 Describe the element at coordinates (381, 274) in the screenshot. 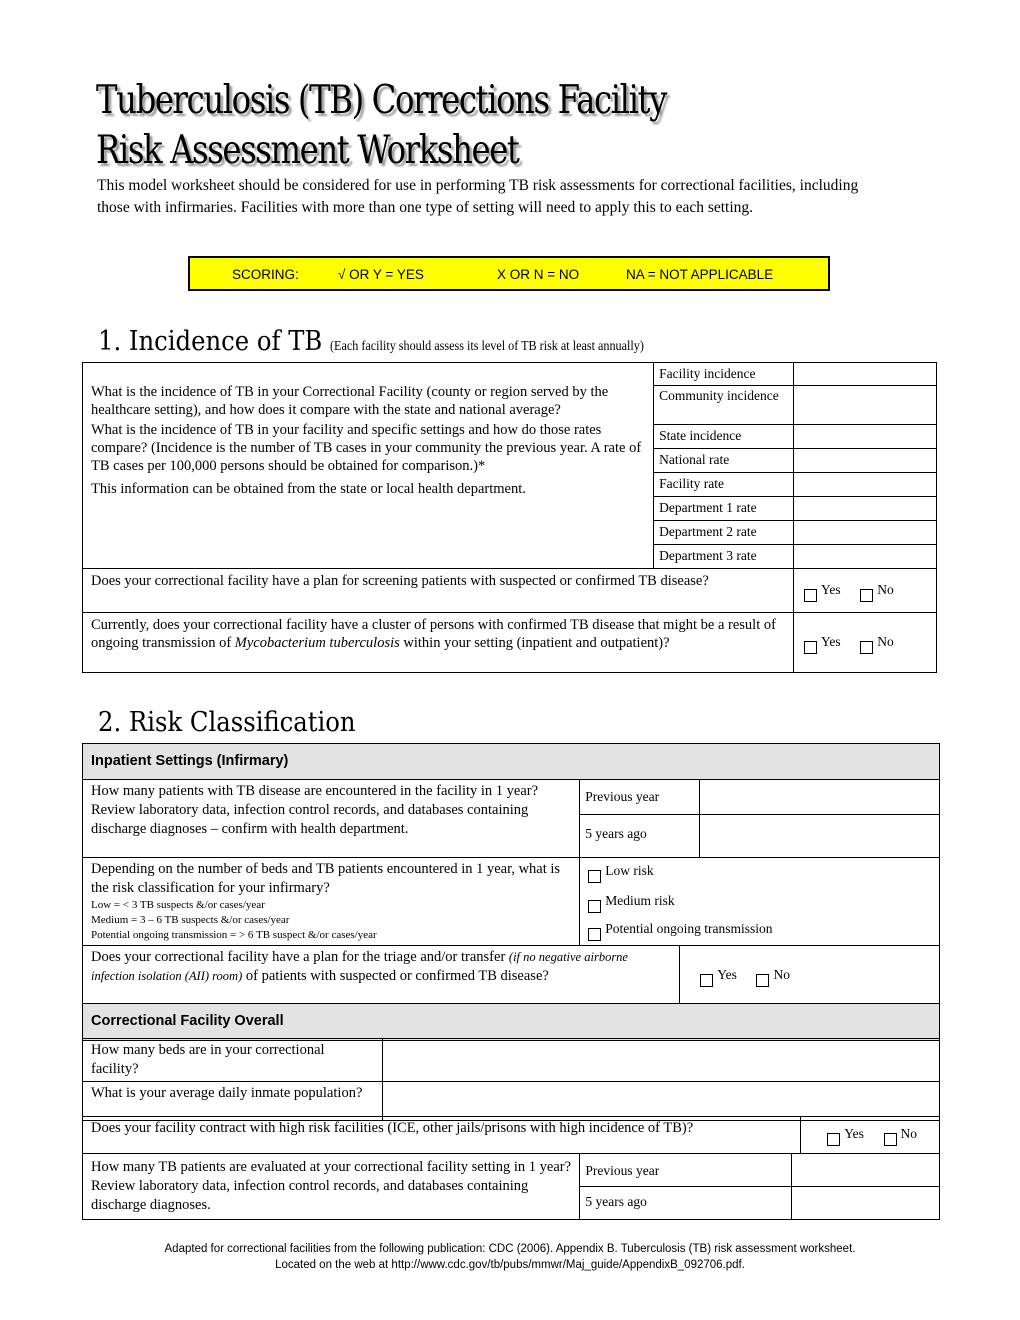

I see `scoring-yes: √ OR Y = YES` at that location.